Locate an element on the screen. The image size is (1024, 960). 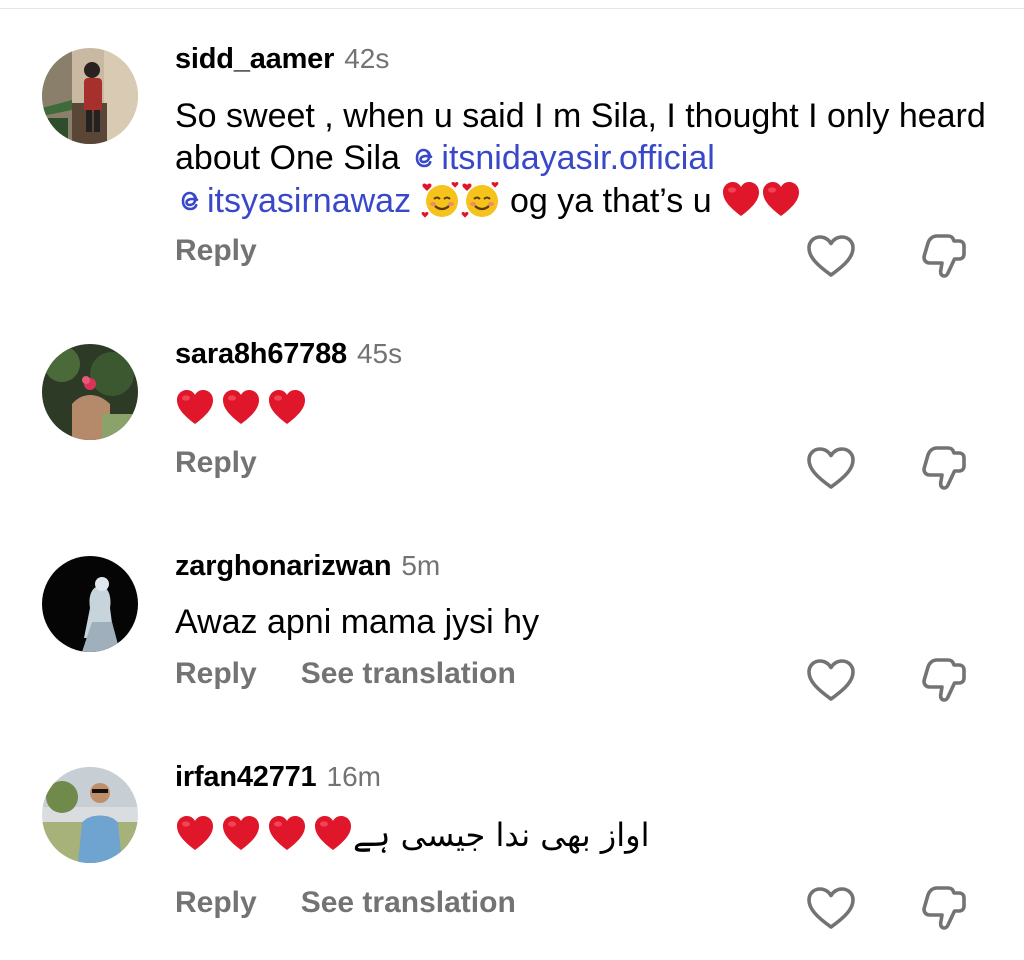
comment-text is located at coordinates (585, 409).